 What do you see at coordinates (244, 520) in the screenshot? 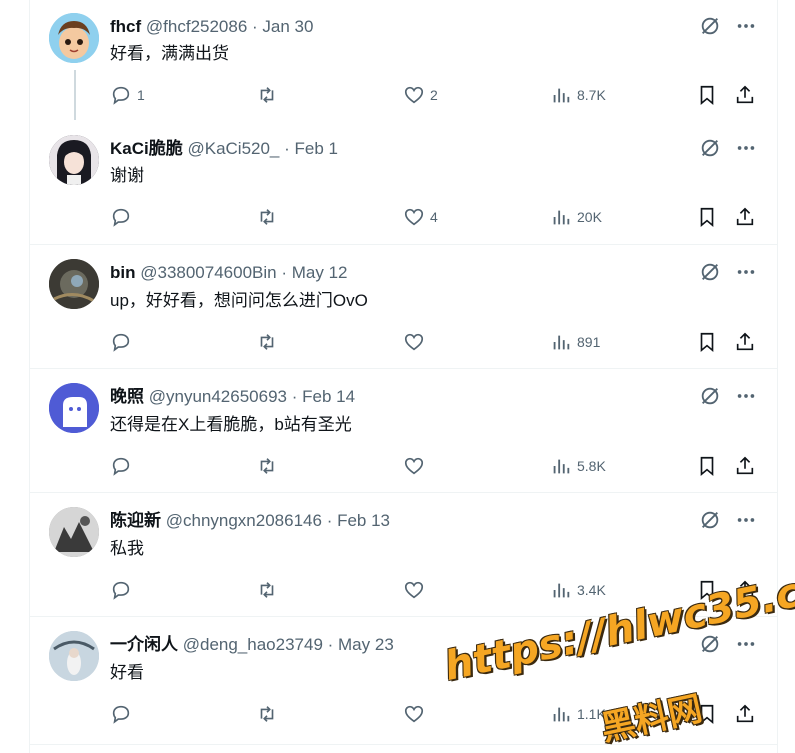
I see `author-handle: @chnyngxn2086146` at bounding box center [244, 520].